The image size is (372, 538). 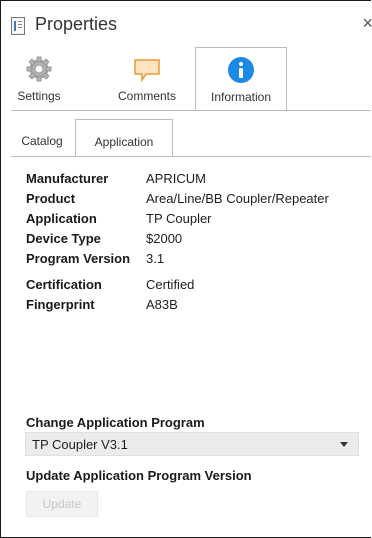 What do you see at coordinates (196, 241) in the screenshot?
I see `property-row: Device Type $2000` at bounding box center [196, 241].